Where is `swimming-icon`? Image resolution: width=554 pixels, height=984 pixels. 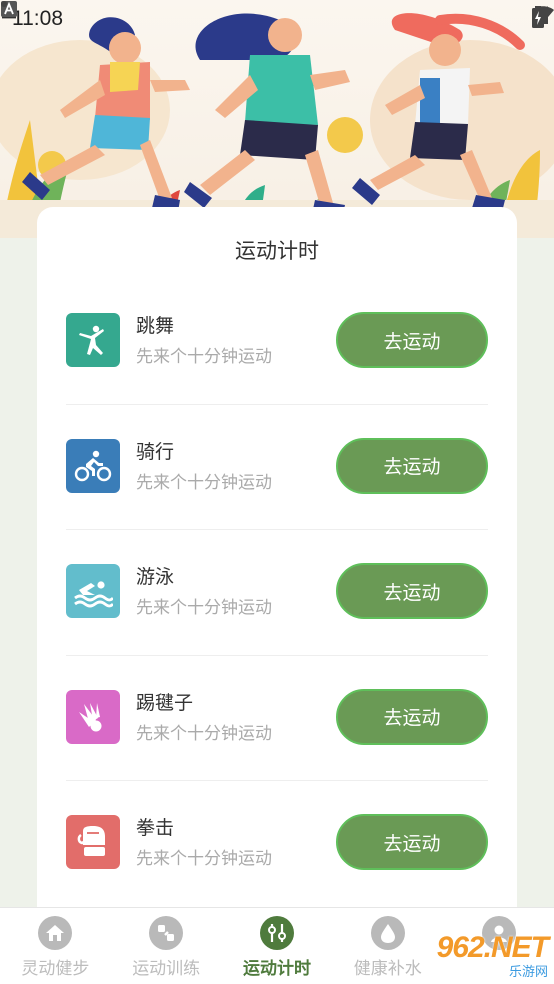 swimming-icon is located at coordinates (93, 591).